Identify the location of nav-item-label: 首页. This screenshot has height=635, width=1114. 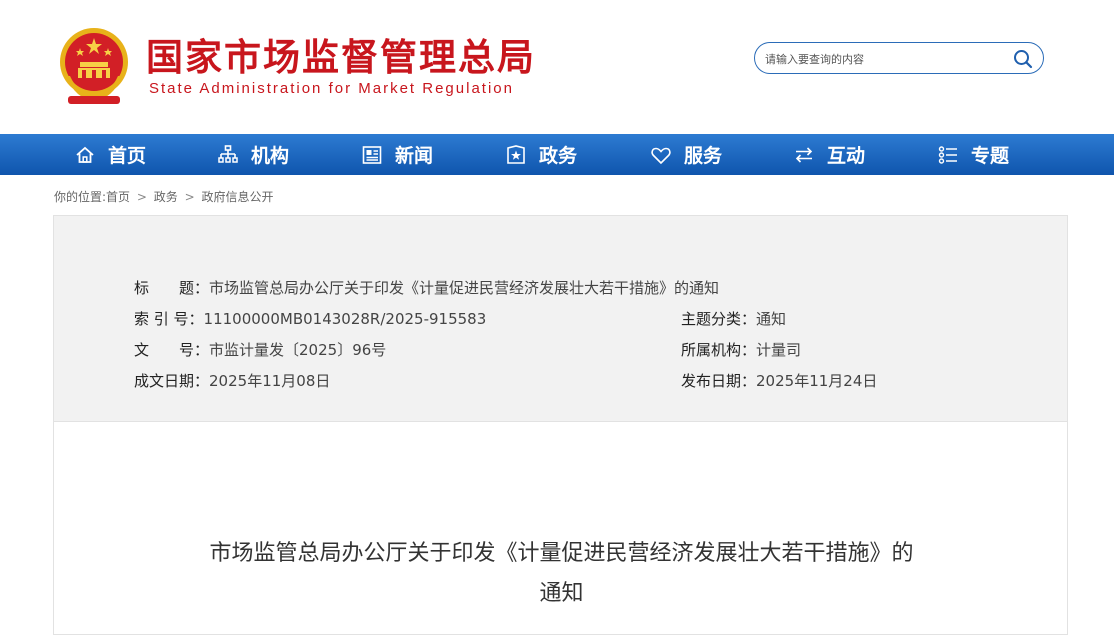
(127, 156).